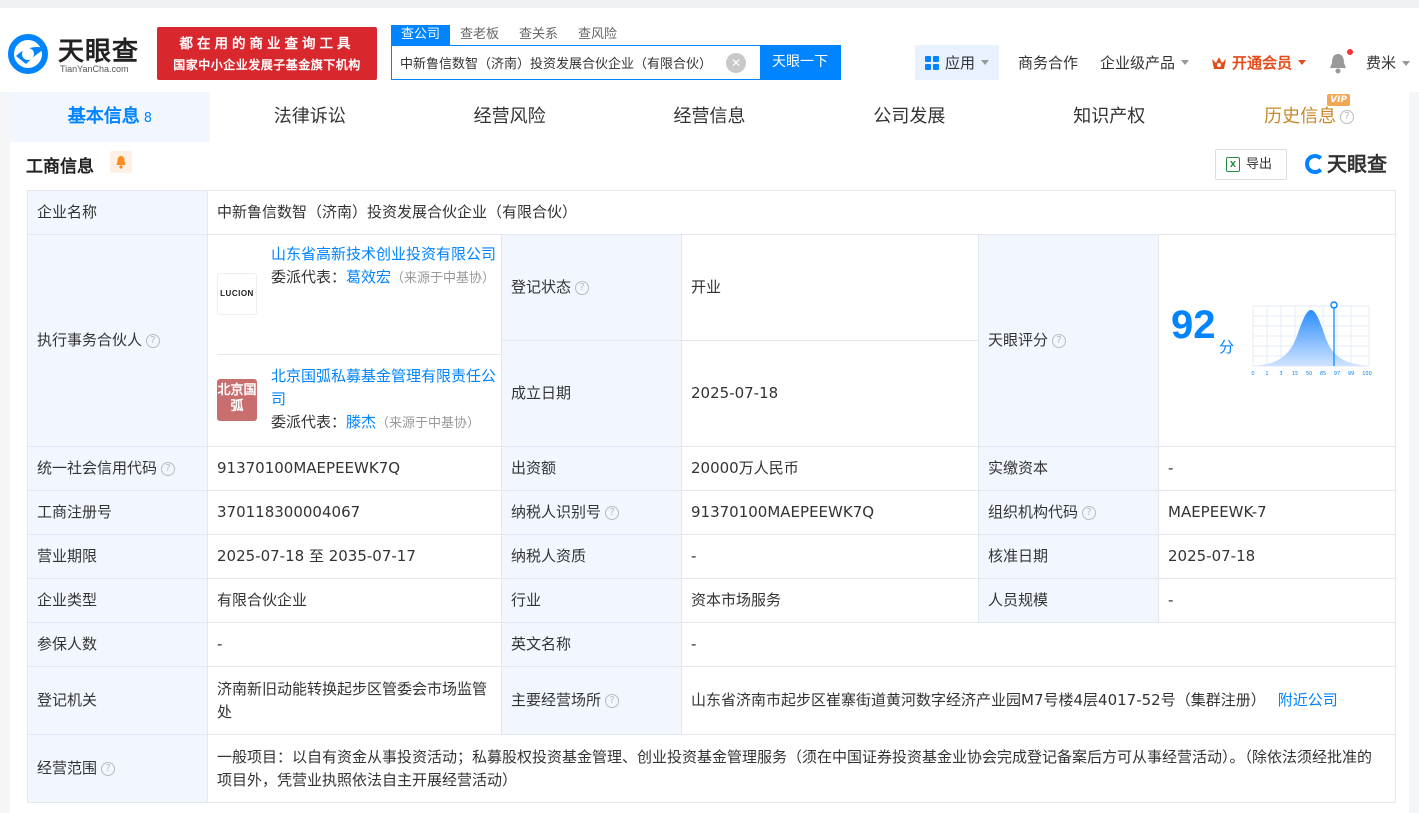 Image resolution: width=1419 pixels, height=813 pixels. What do you see at coordinates (117, 556) in the screenshot?
I see `field-label: 营业期限` at bounding box center [117, 556].